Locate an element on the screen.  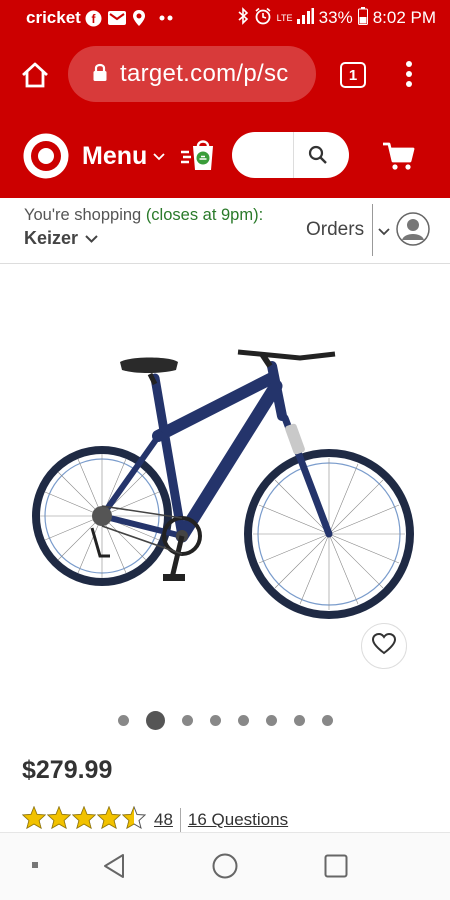
rating-row: 48 16 Questions is located at coordinates (154, 819).